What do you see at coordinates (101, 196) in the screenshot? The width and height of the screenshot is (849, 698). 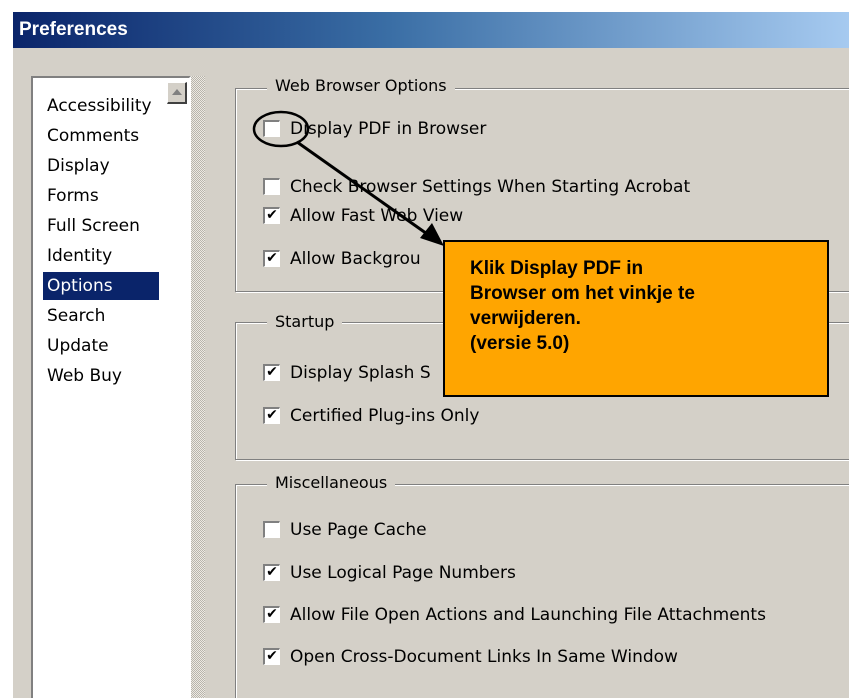 I see `category-item-forms: Forms` at bounding box center [101, 196].